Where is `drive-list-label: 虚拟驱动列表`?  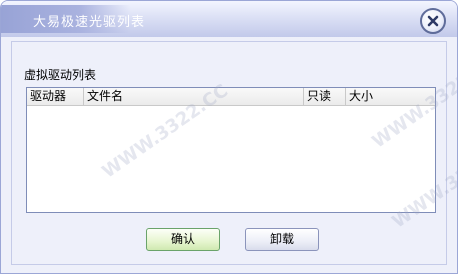 drive-list-label: 虚拟驱动列表 is located at coordinates (60, 75).